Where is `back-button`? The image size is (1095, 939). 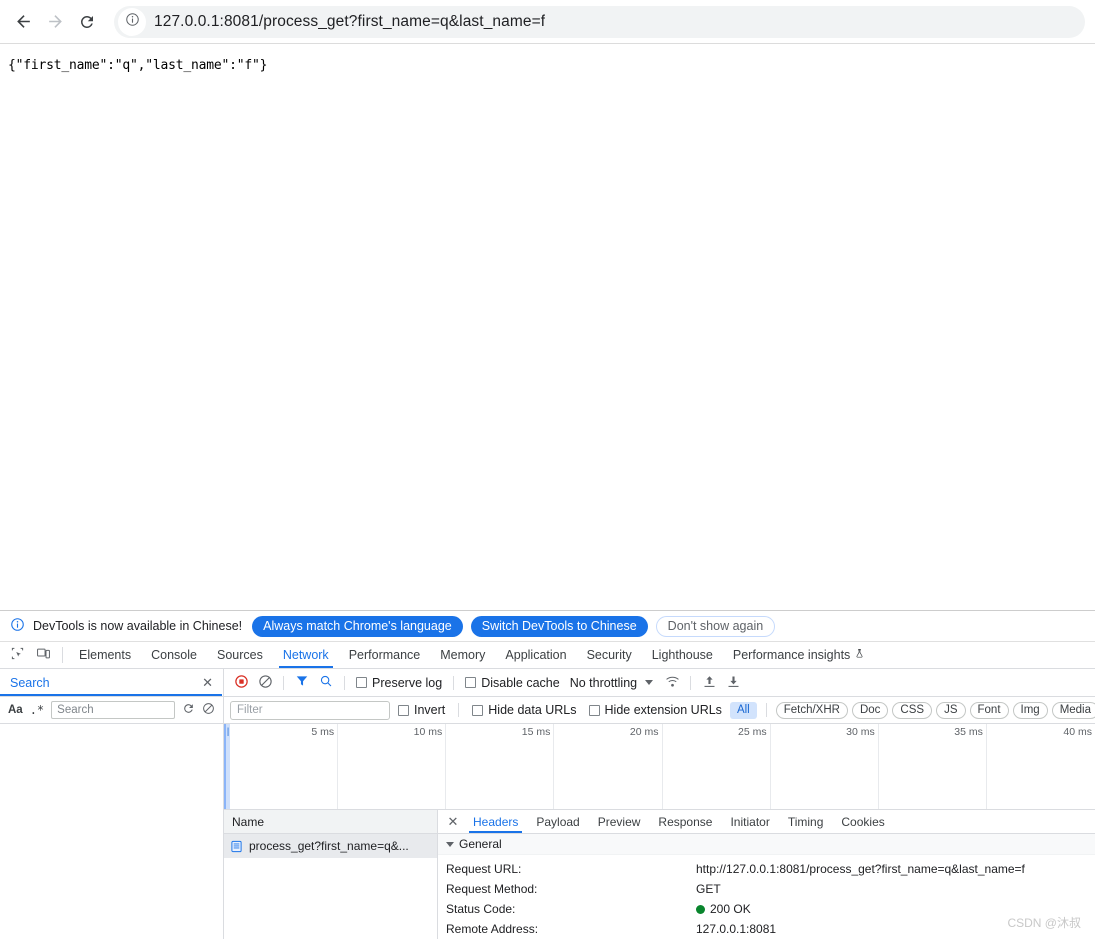 back-button is located at coordinates (23, 22).